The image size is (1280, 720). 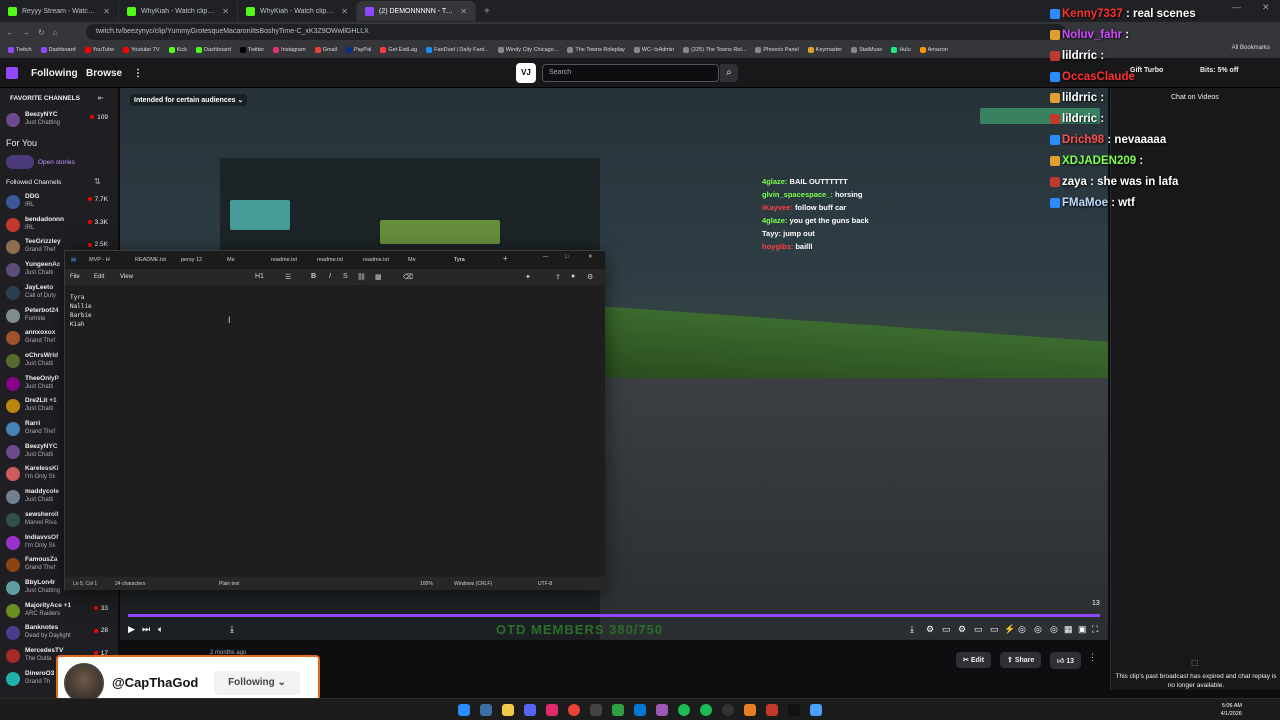 What do you see at coordinates (653, 50) in the screenshot?
I see `bookmark: WC- txAdmin` at bounding box center [653, 50].